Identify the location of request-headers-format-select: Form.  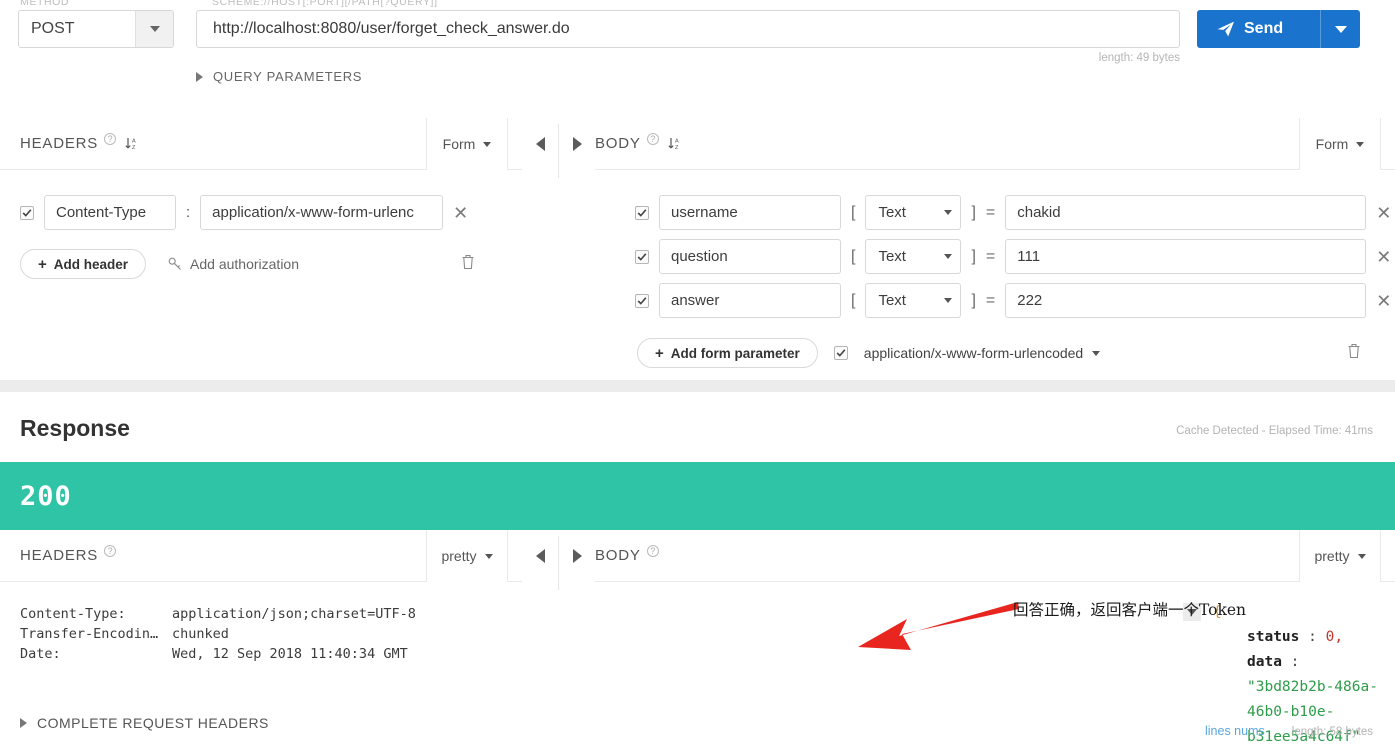
(467, 144).